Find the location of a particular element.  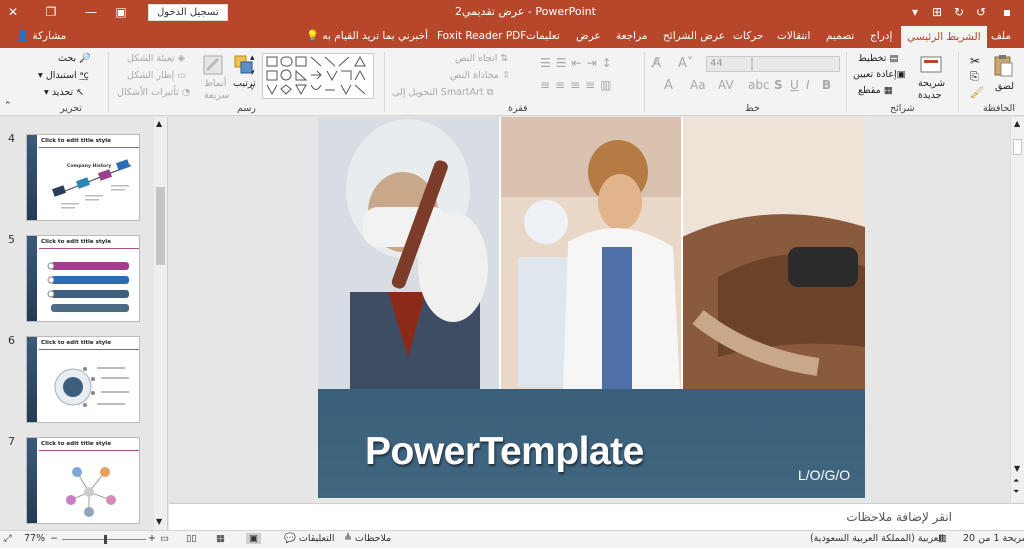

zoom-out-icon: − is located at coordinates (54, 538).